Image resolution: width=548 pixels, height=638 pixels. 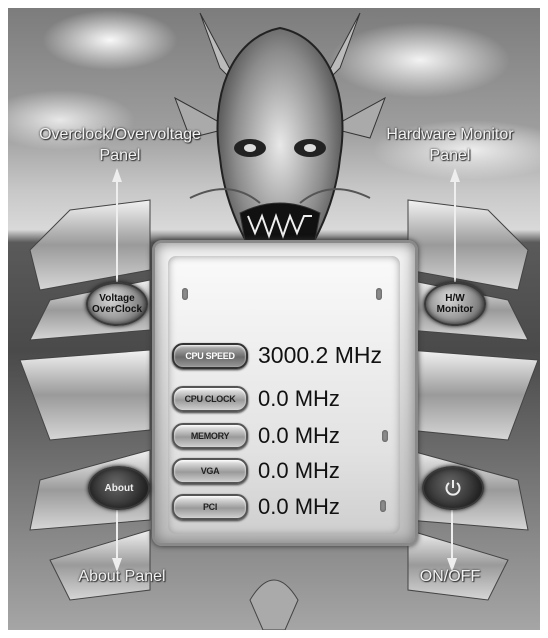 What do you see at coordinates (450, 145) in the screenshot?
I see `hw-monitor-panel-label: Hardware Monitor Panel` at bounding box center [450, 145].